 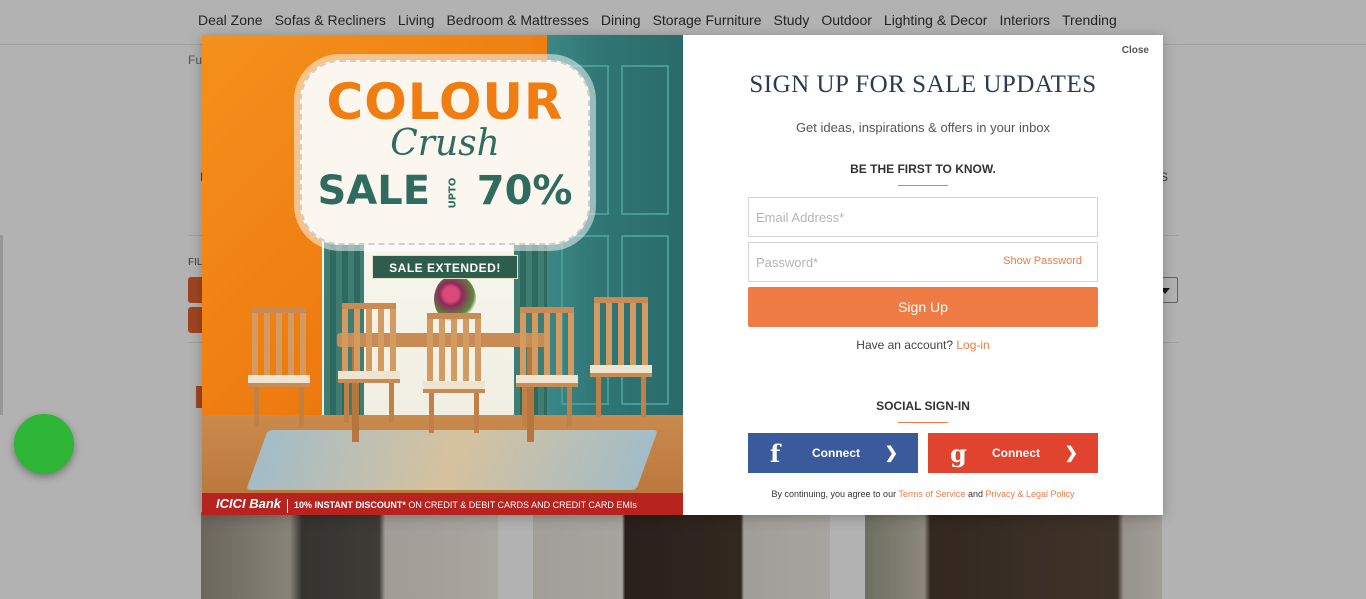 What do you see at coordinates (905, 345) in the screenshot?
I see `have-account-text: Have an account?` at bounding box center [905, 345].